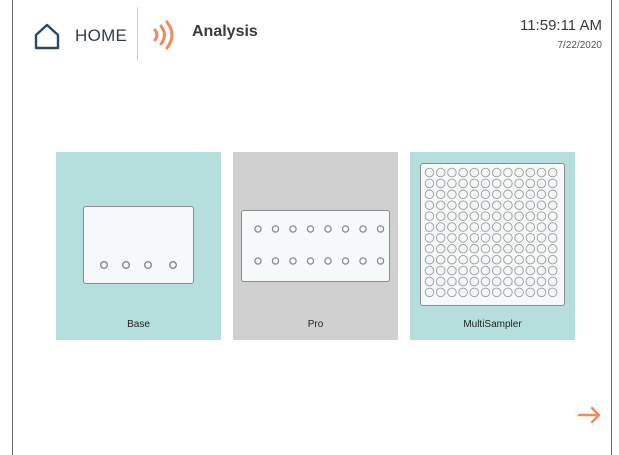  What do you see at coordinates (80, 36) in the screenshot?
I see `home-button: HOME` at bounding box center [80, 36].